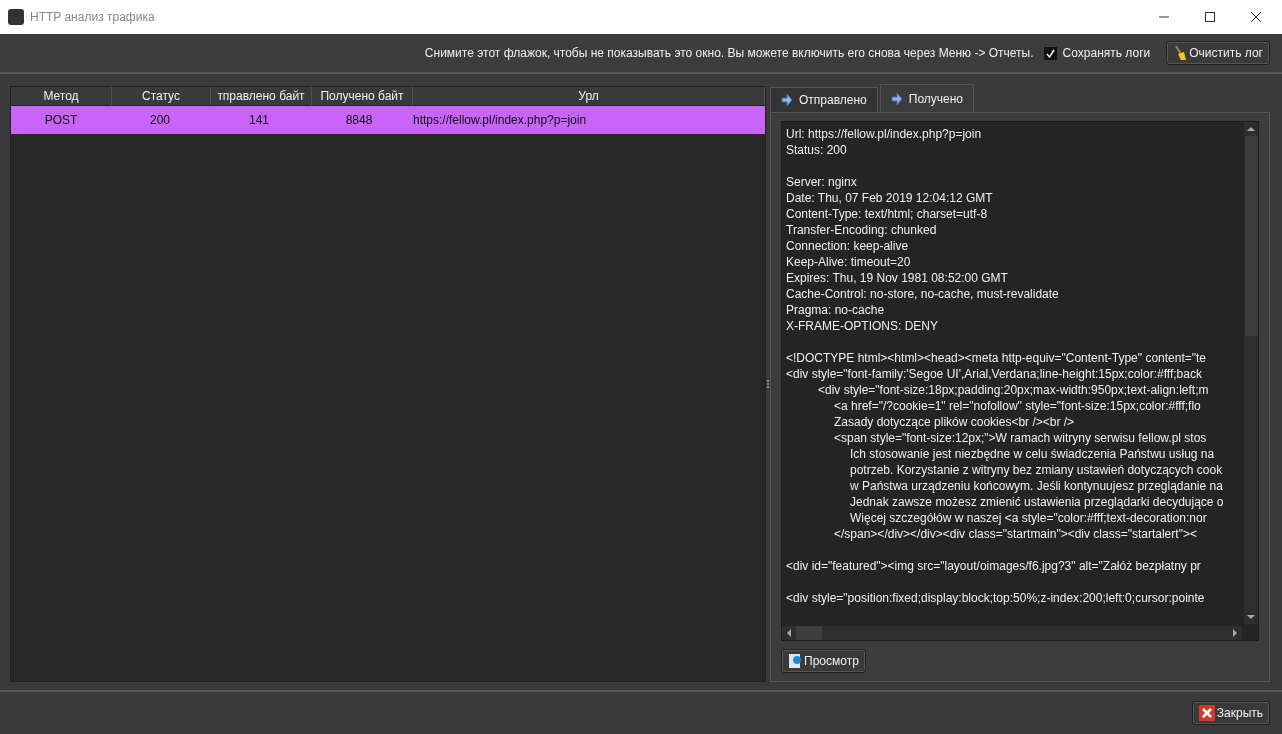 This screenshot has width=1282, height=734. Describe the element at coordinates (824, 99) in the screenshot. I see `tab: Отправлено` at that location.